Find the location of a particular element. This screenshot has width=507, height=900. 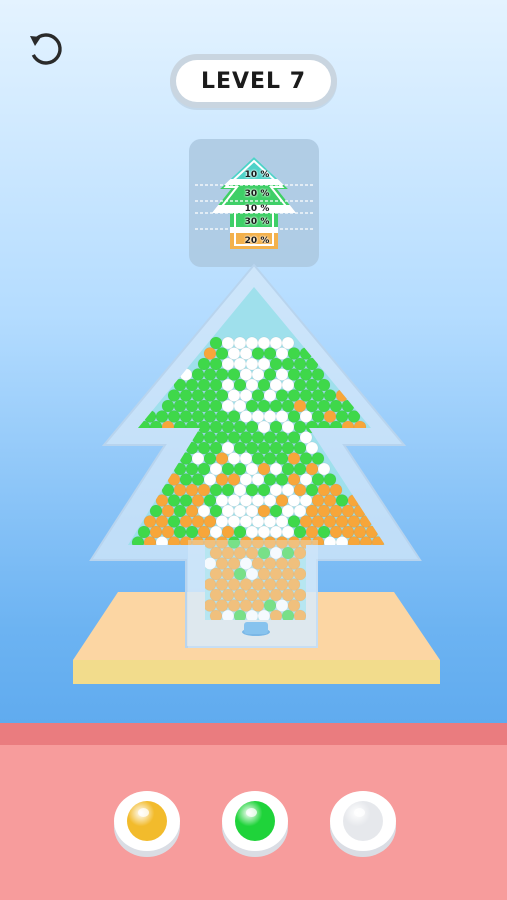

white-ball-button is located at coordinates (363, 824).